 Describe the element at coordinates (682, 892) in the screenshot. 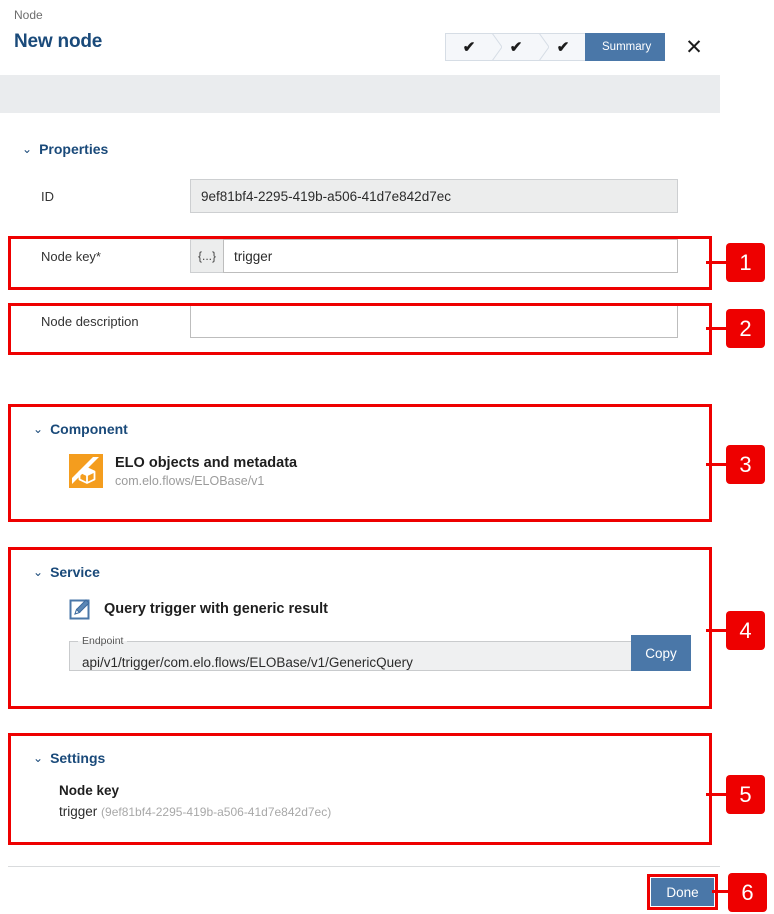

I see `done-button: Done` at that location.